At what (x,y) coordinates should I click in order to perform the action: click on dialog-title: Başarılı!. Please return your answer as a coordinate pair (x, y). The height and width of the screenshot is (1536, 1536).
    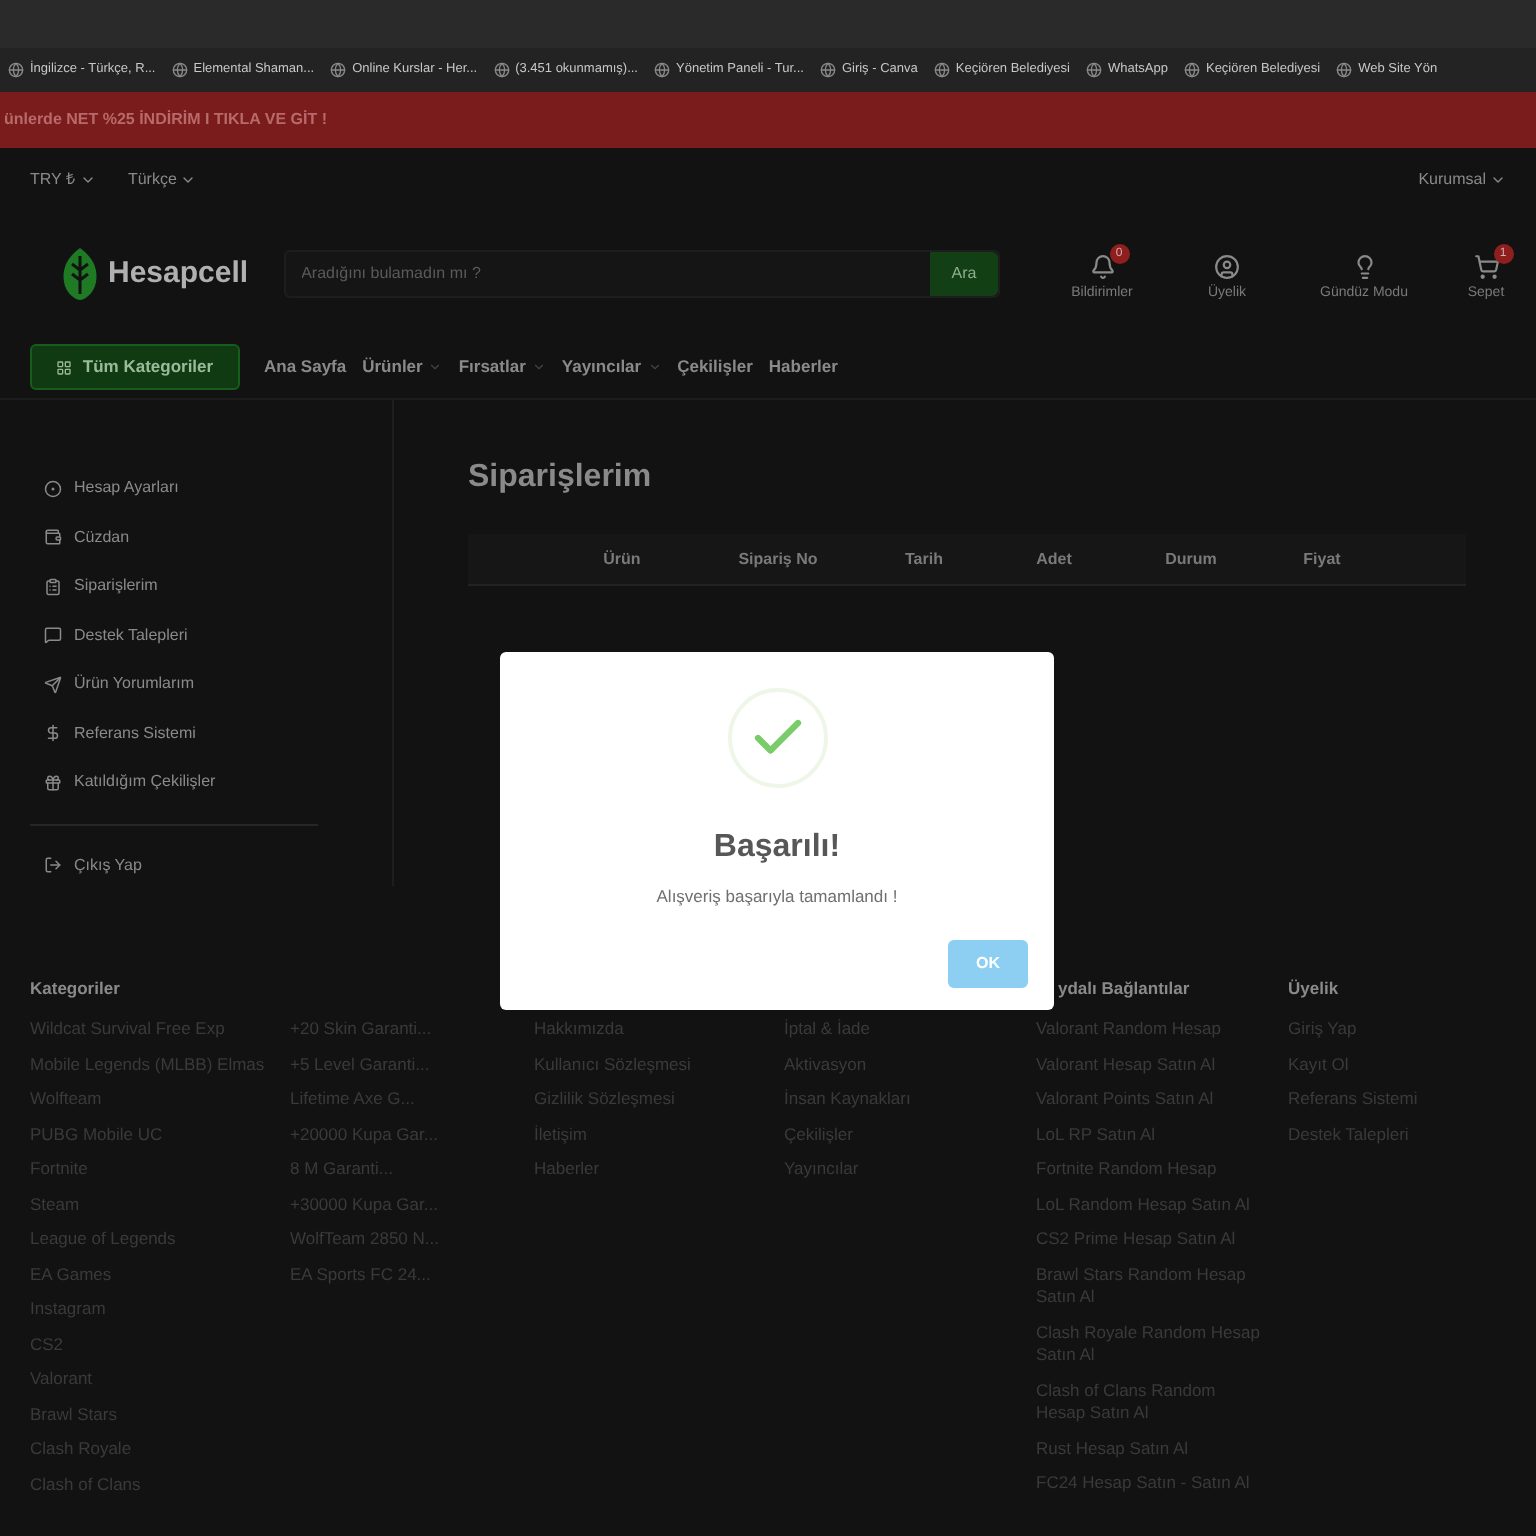
    Looking at the image, I should click on (777, 848).